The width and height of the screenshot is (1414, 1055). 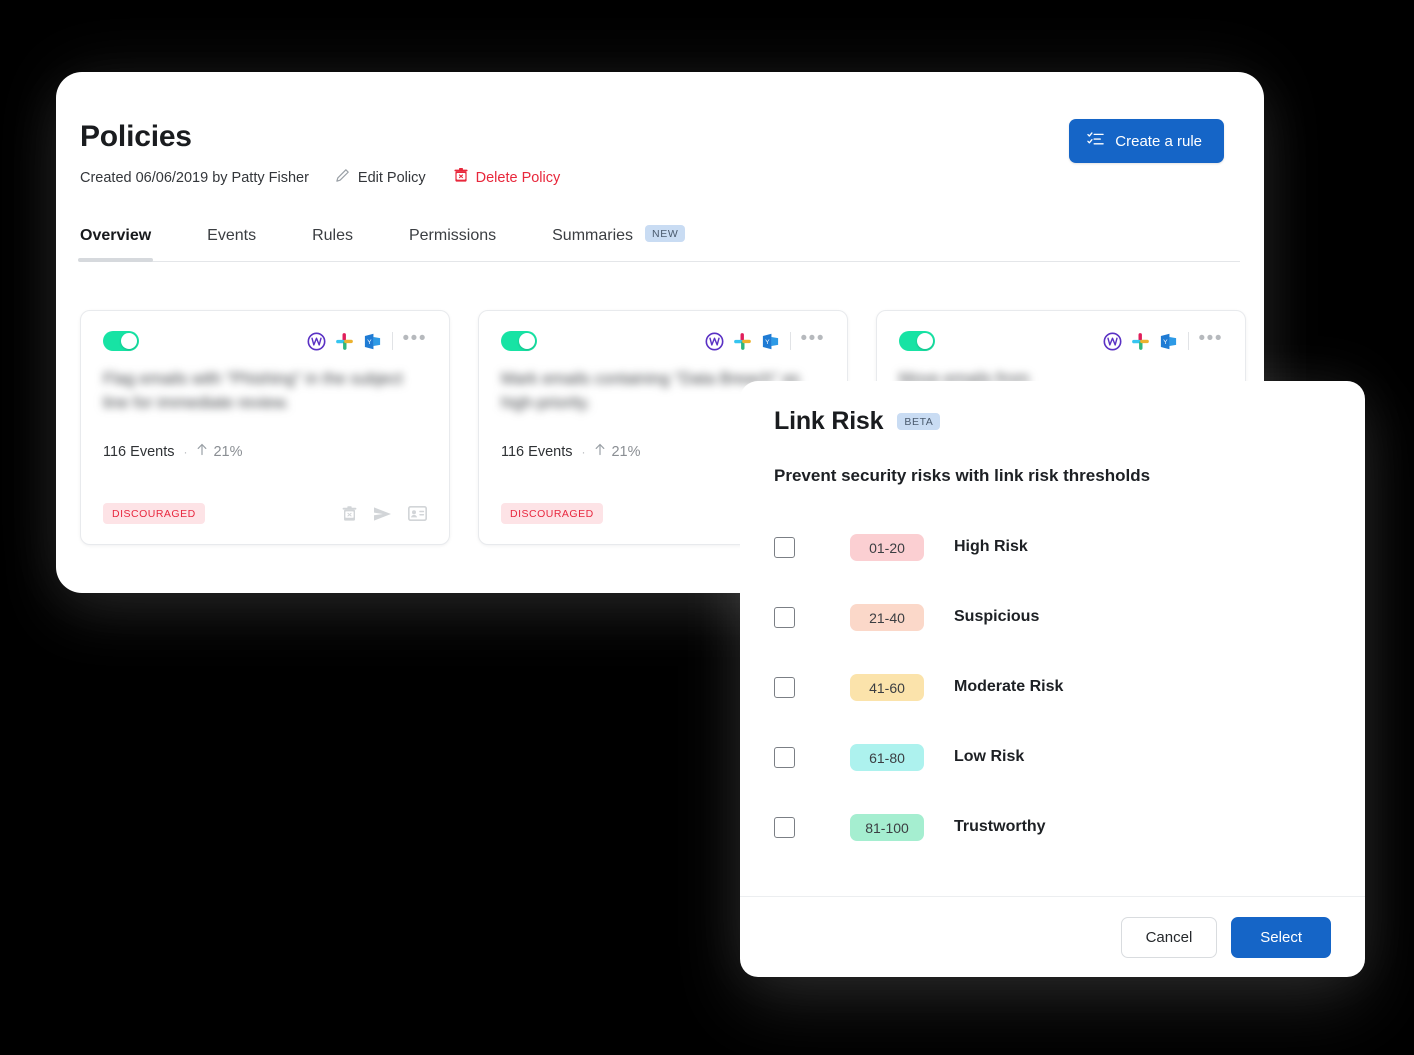 I want to click on tab-summaries: Summaries NEW, so click(x=619, y=243).